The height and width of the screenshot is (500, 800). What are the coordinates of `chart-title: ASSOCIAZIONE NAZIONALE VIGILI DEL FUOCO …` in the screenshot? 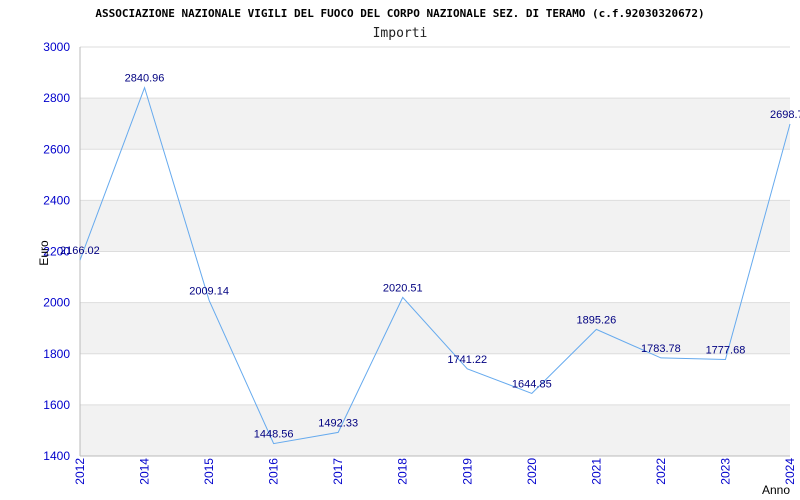 It's located at (399, 13).